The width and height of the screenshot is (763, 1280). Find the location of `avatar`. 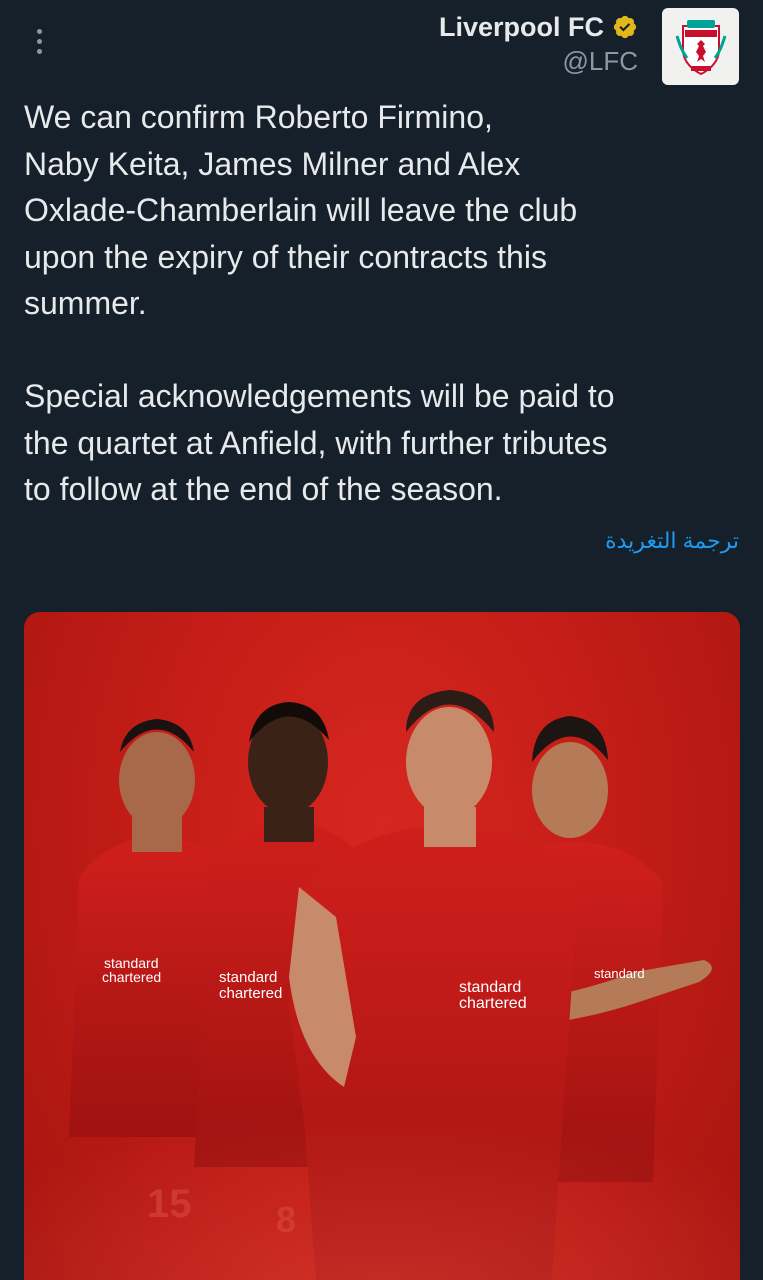

avatar is located at coordinates (700, 46).